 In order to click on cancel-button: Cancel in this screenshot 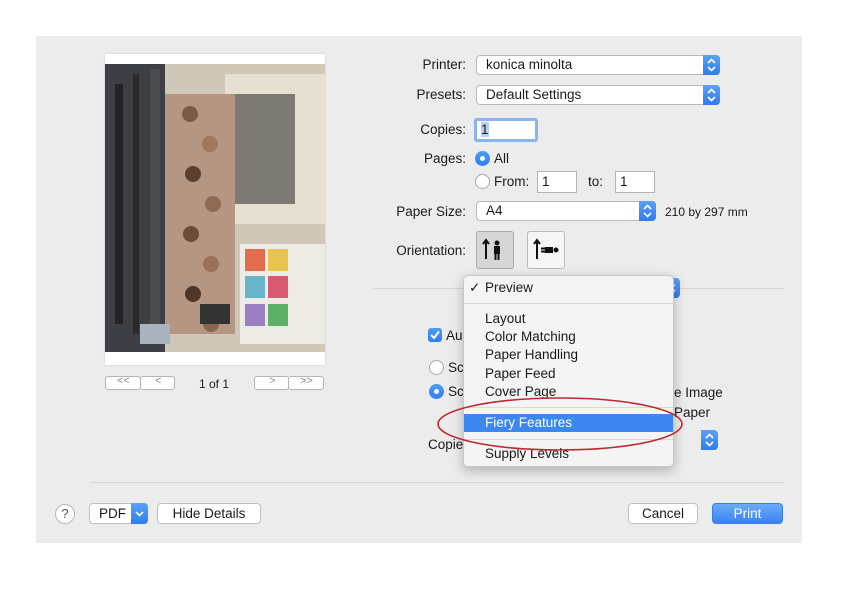, I will do `click(663, 513)`.